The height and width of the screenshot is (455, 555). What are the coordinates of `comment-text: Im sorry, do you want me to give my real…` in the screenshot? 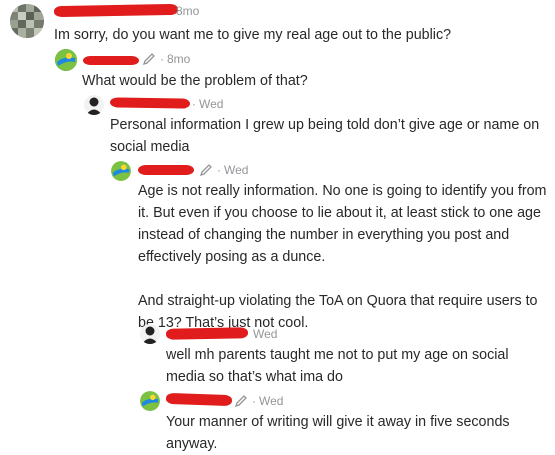 It's located at (253, 35).